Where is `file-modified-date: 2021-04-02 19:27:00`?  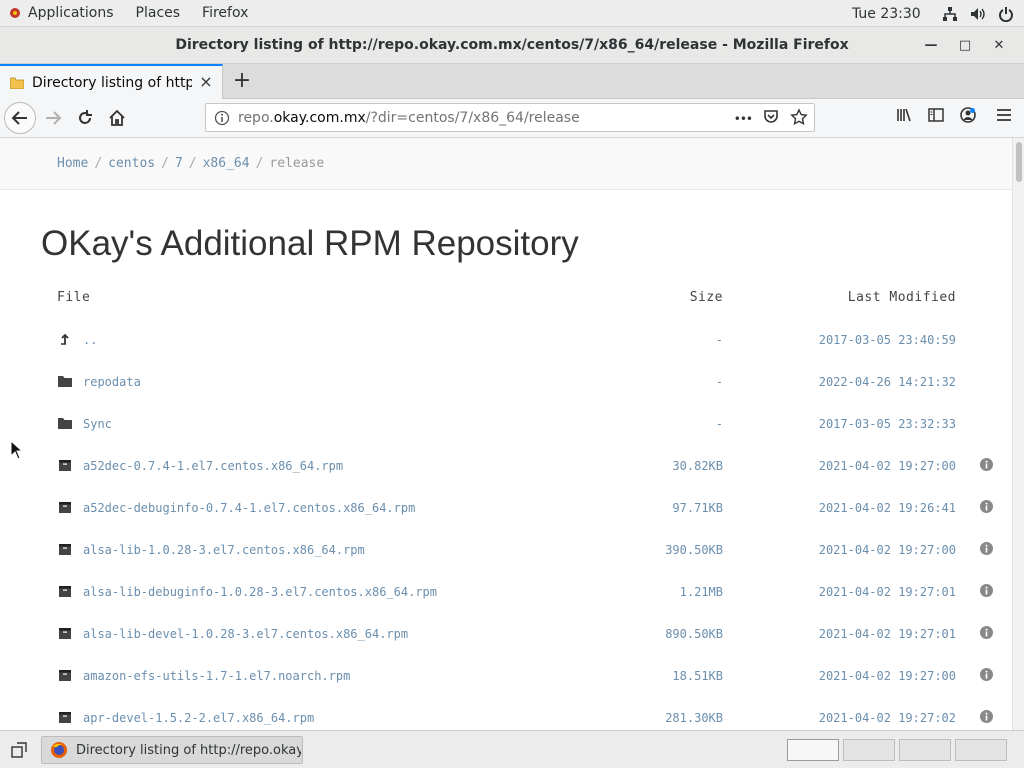 file-modified-date: 2021-04-02 19:27:00 is located at coordinates (887, 676).